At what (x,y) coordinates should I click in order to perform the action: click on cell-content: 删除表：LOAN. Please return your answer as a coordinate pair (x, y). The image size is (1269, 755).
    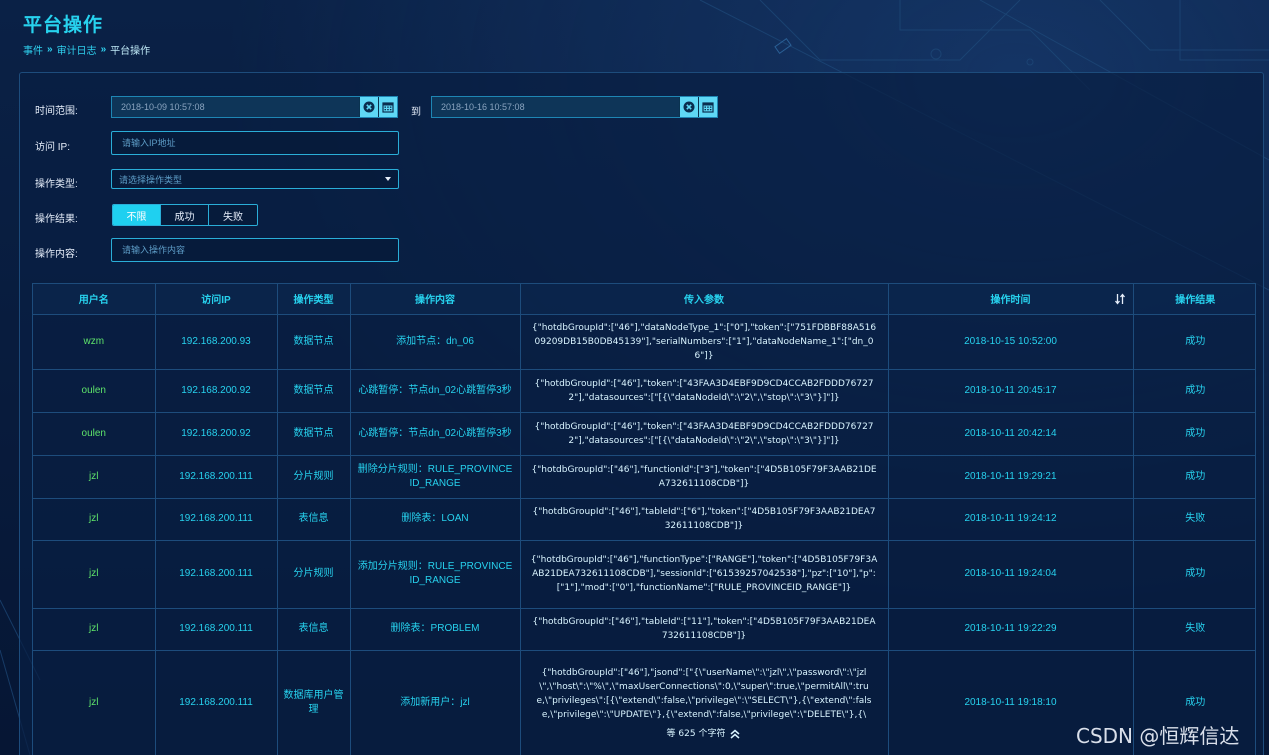
    Looking at the image, I should click on (435, 519).